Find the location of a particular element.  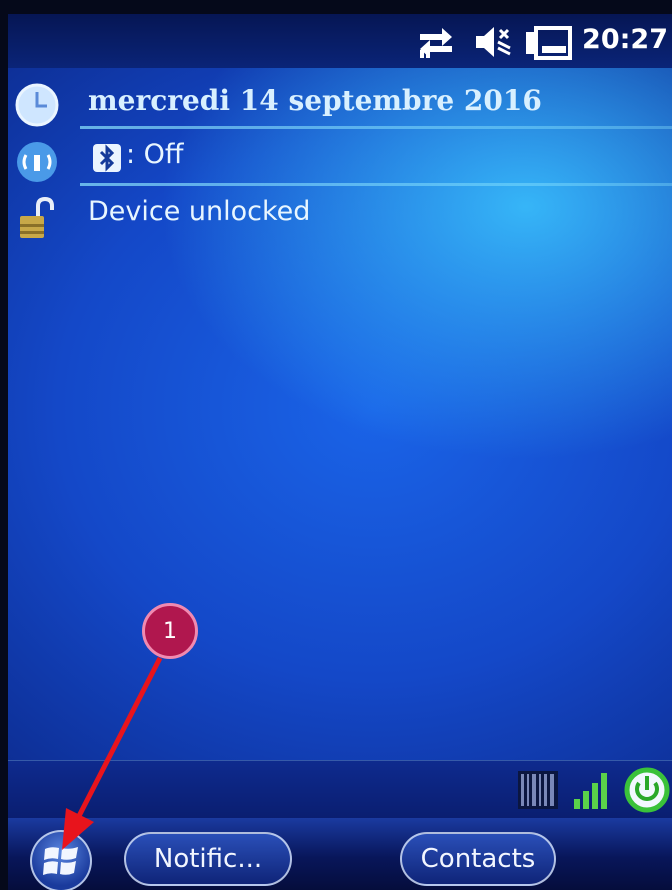

date-text: mercredi 14 septembre 2016 is located at coordinates (315, 100).